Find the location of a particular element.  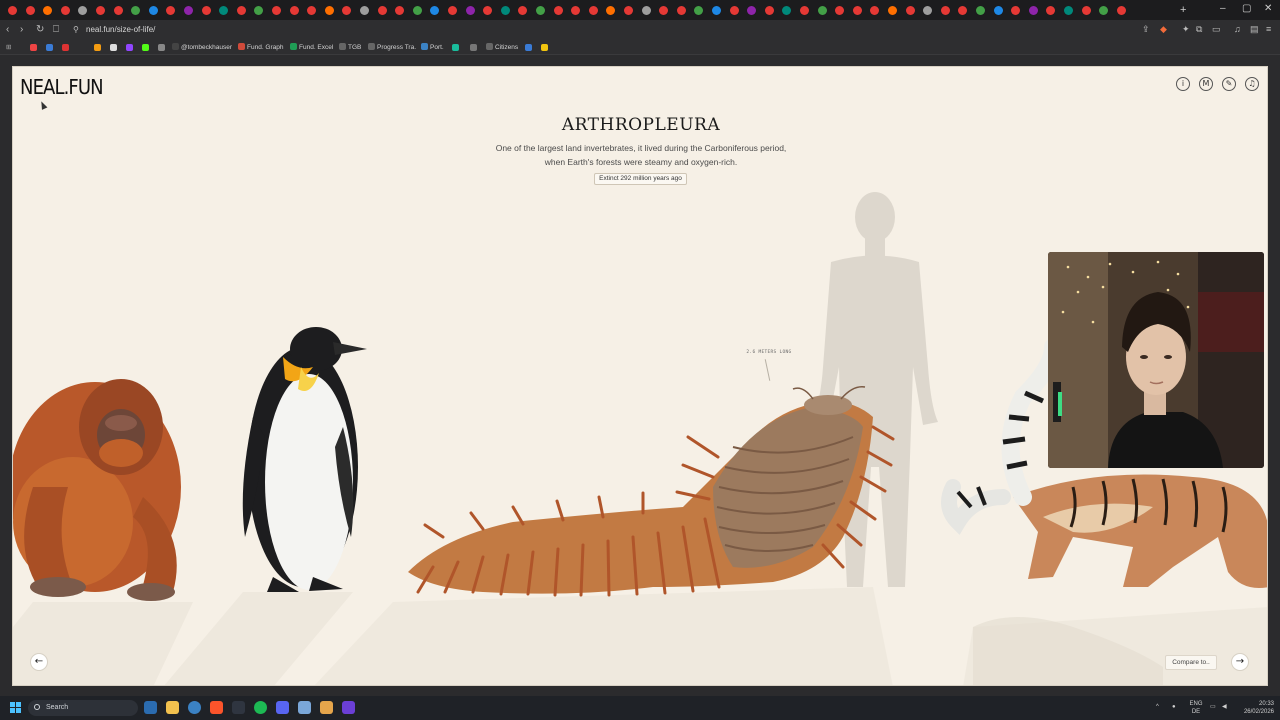

sidebar-icon: ▤ is located at coordinates (1254, 29).